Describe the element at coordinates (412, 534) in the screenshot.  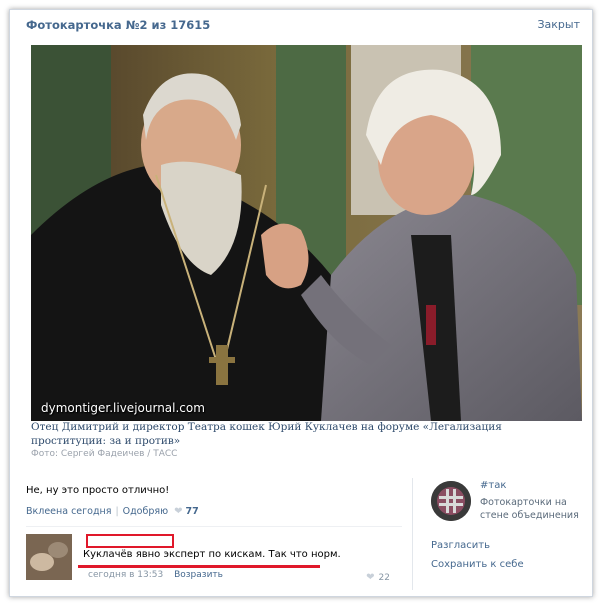
I see `sidebar-divider` at that location.